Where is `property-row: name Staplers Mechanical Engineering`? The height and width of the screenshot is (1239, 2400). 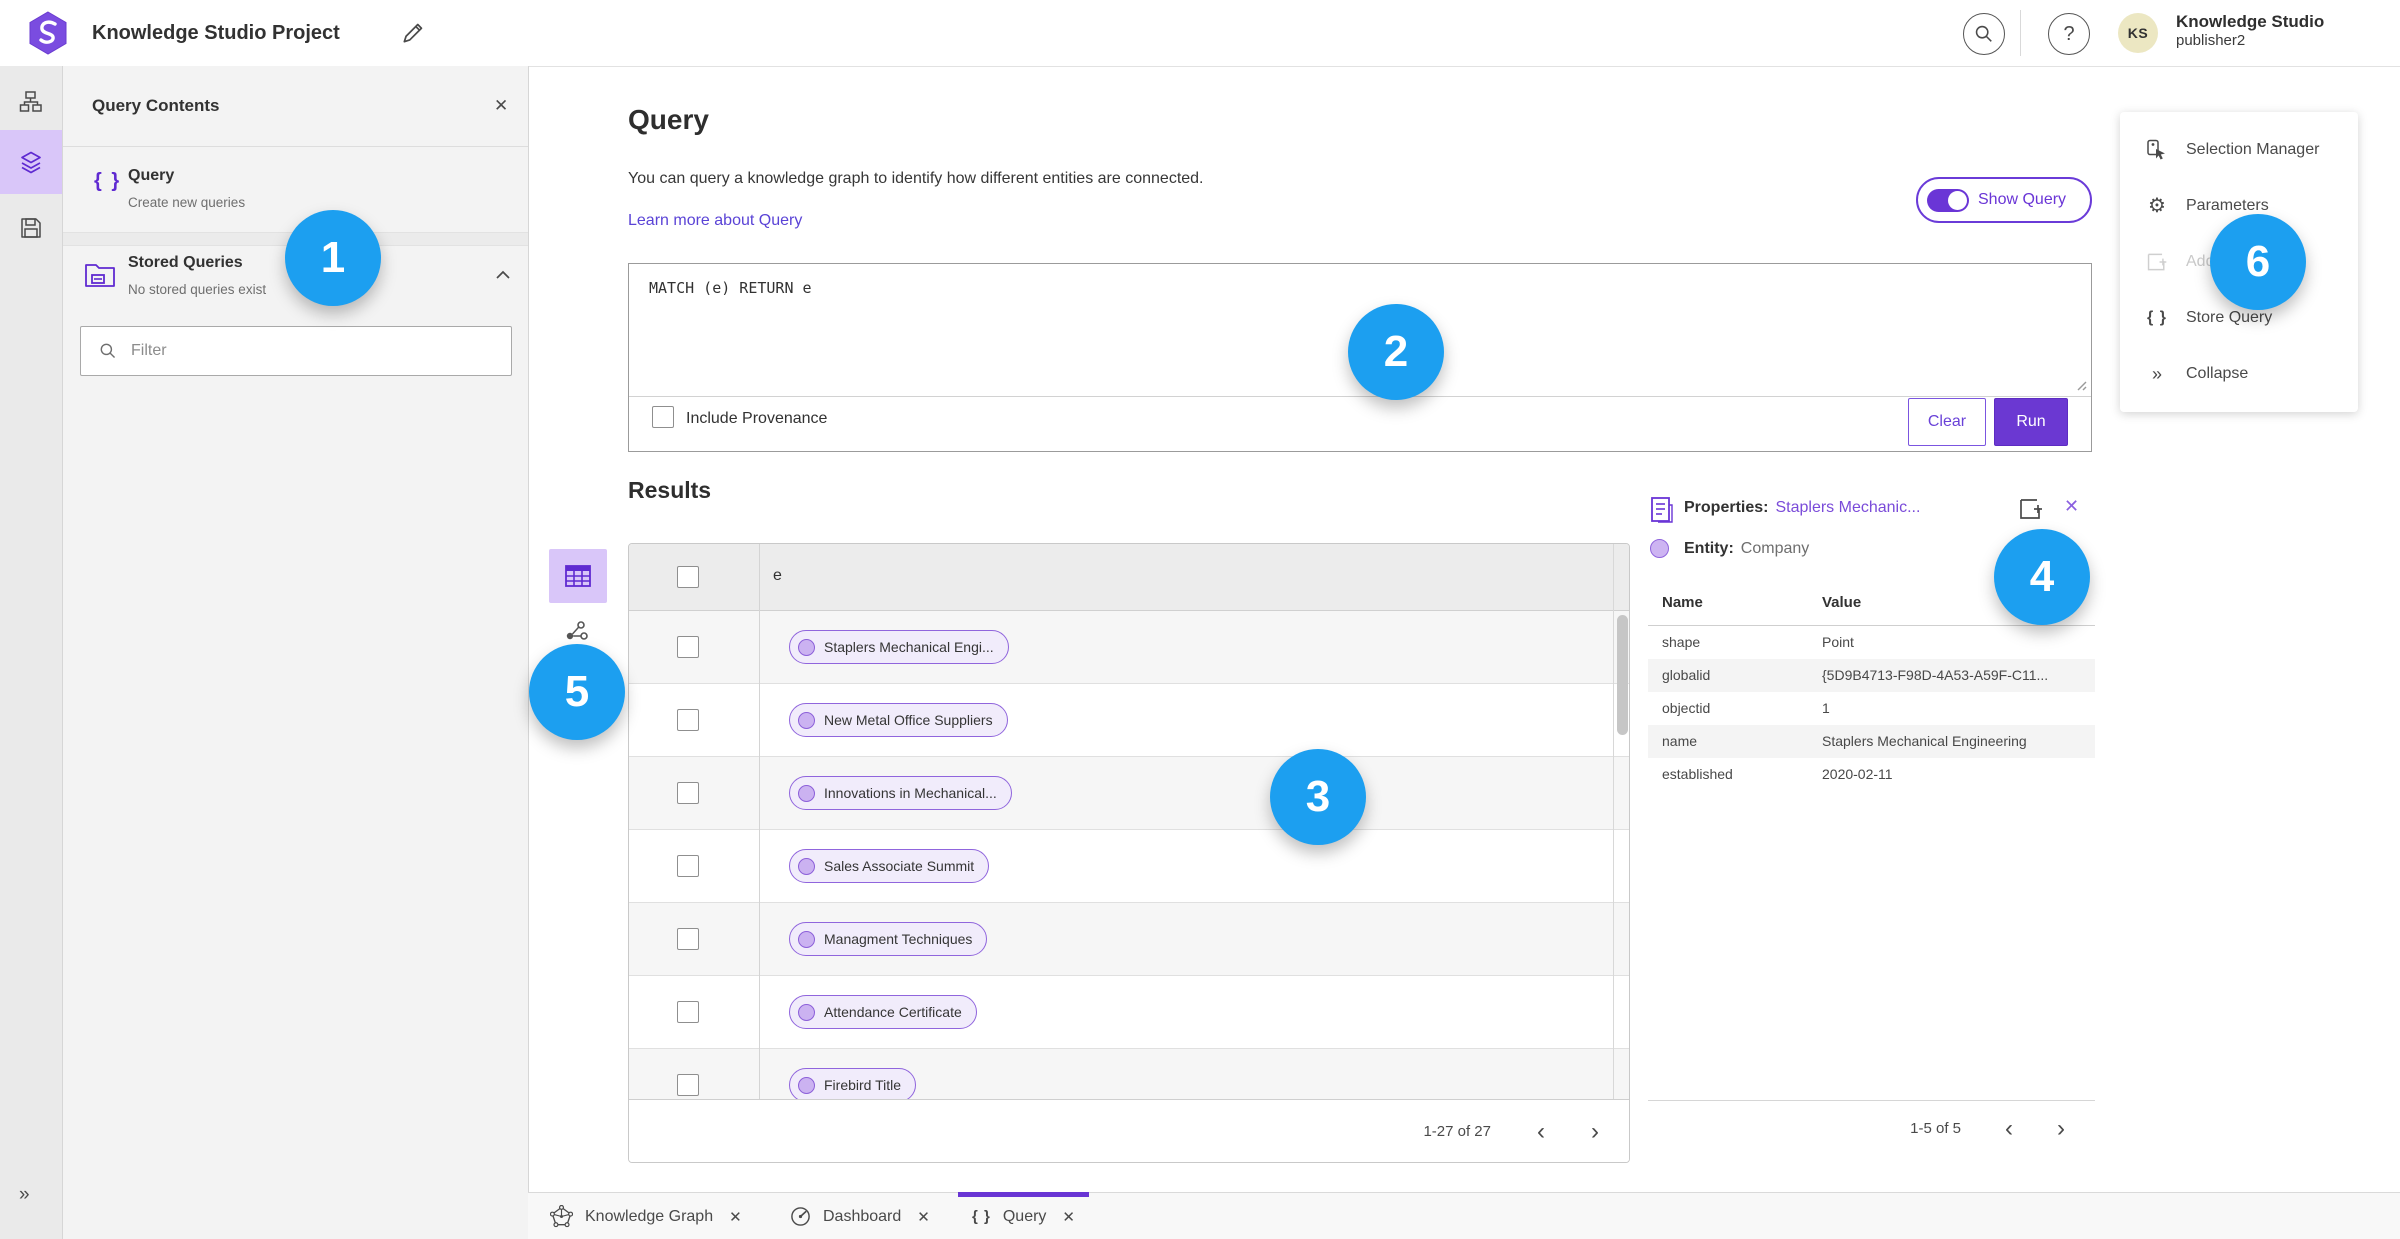
property-row: name Staplers Mechanical Engineering is located at coordinates (1871, 741).